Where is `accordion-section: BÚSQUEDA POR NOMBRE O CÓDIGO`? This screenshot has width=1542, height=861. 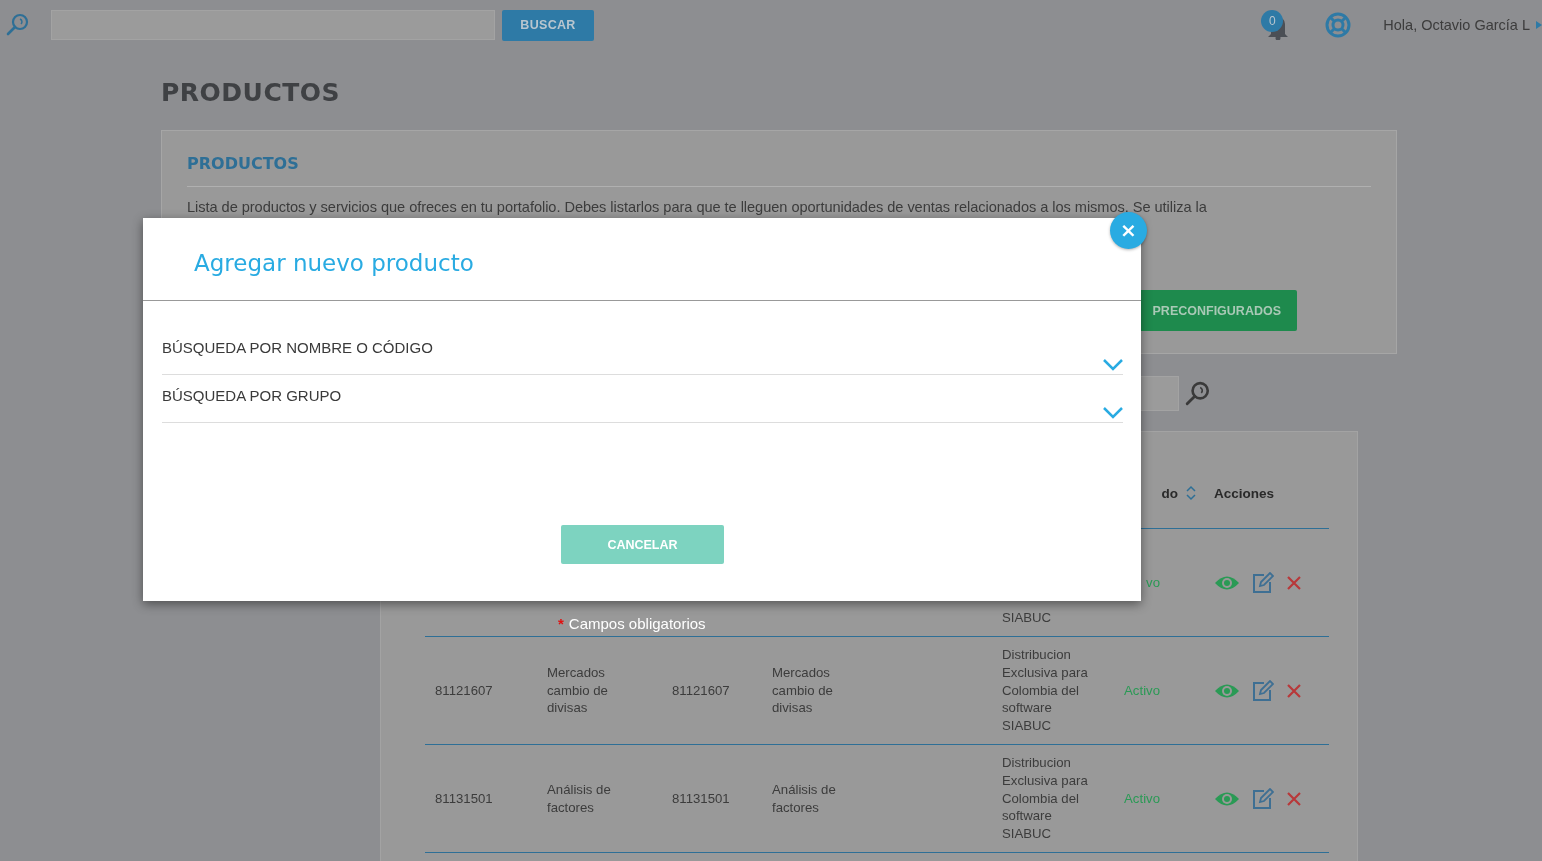
accordion-section: BÚSQUEDA POR NOMBRE O CÓDIGO is located at coordinates (642, 353).